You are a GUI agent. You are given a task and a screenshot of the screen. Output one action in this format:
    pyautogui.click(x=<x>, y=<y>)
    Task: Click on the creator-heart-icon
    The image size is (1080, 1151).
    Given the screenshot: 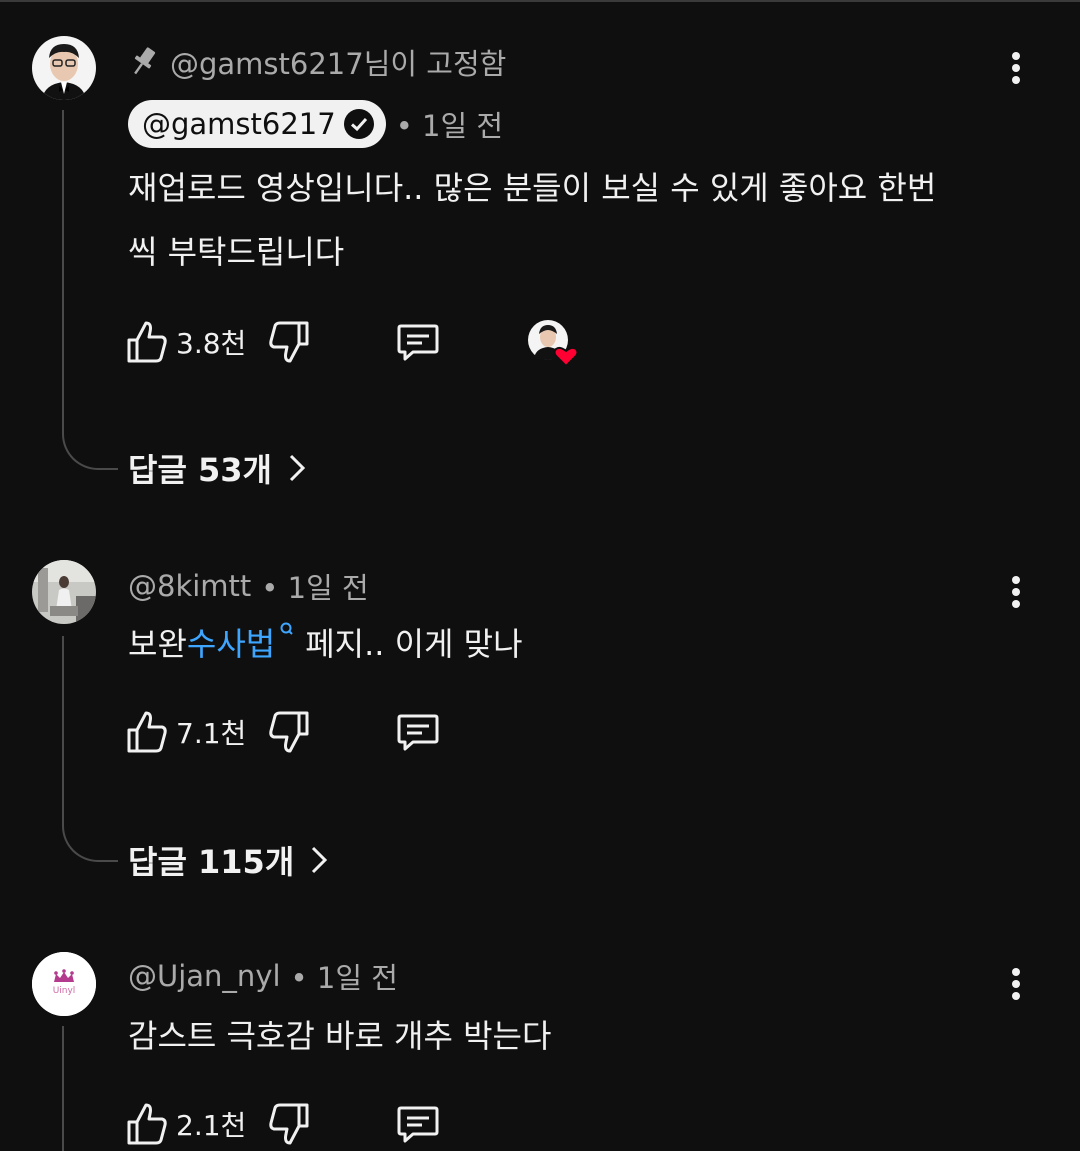 What is the action you would take?
    pyautogui.click(x=554, y=343)
    